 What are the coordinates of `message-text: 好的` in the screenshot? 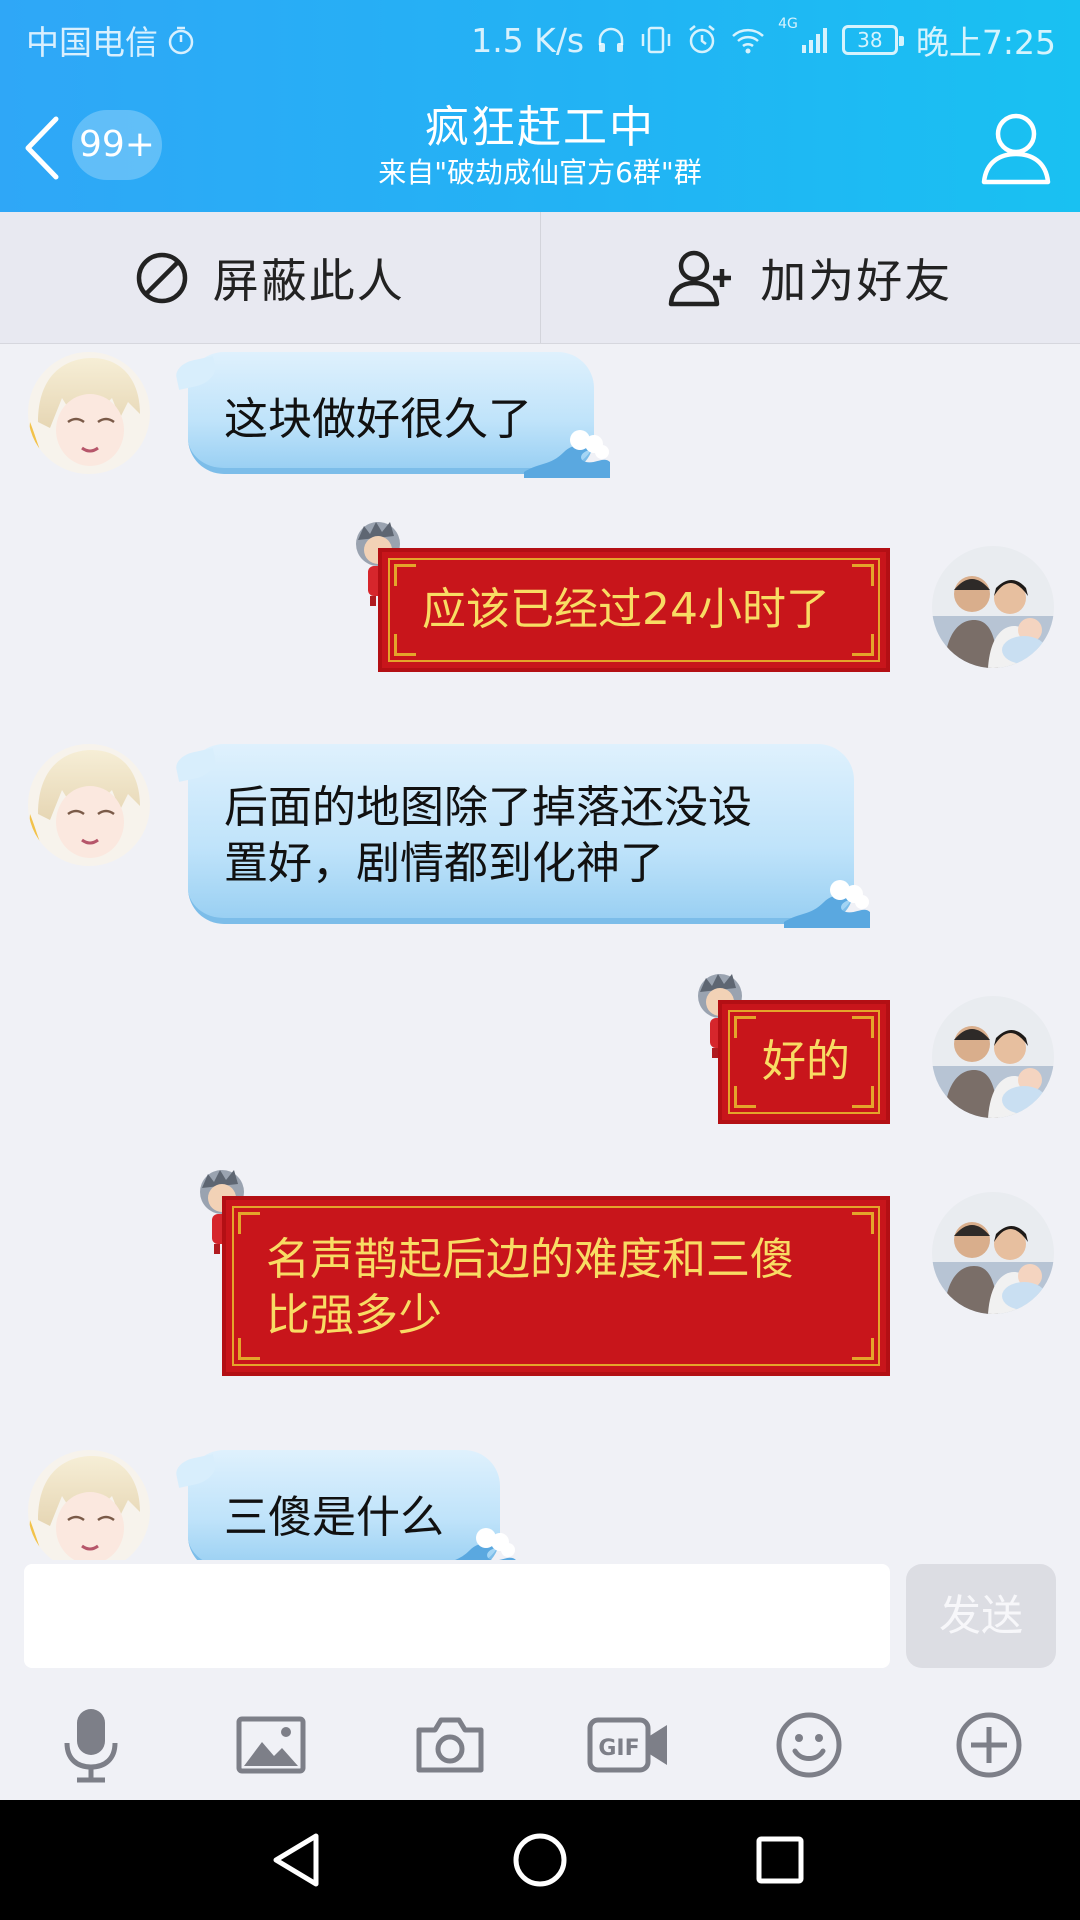 It's located at (806, 1061).